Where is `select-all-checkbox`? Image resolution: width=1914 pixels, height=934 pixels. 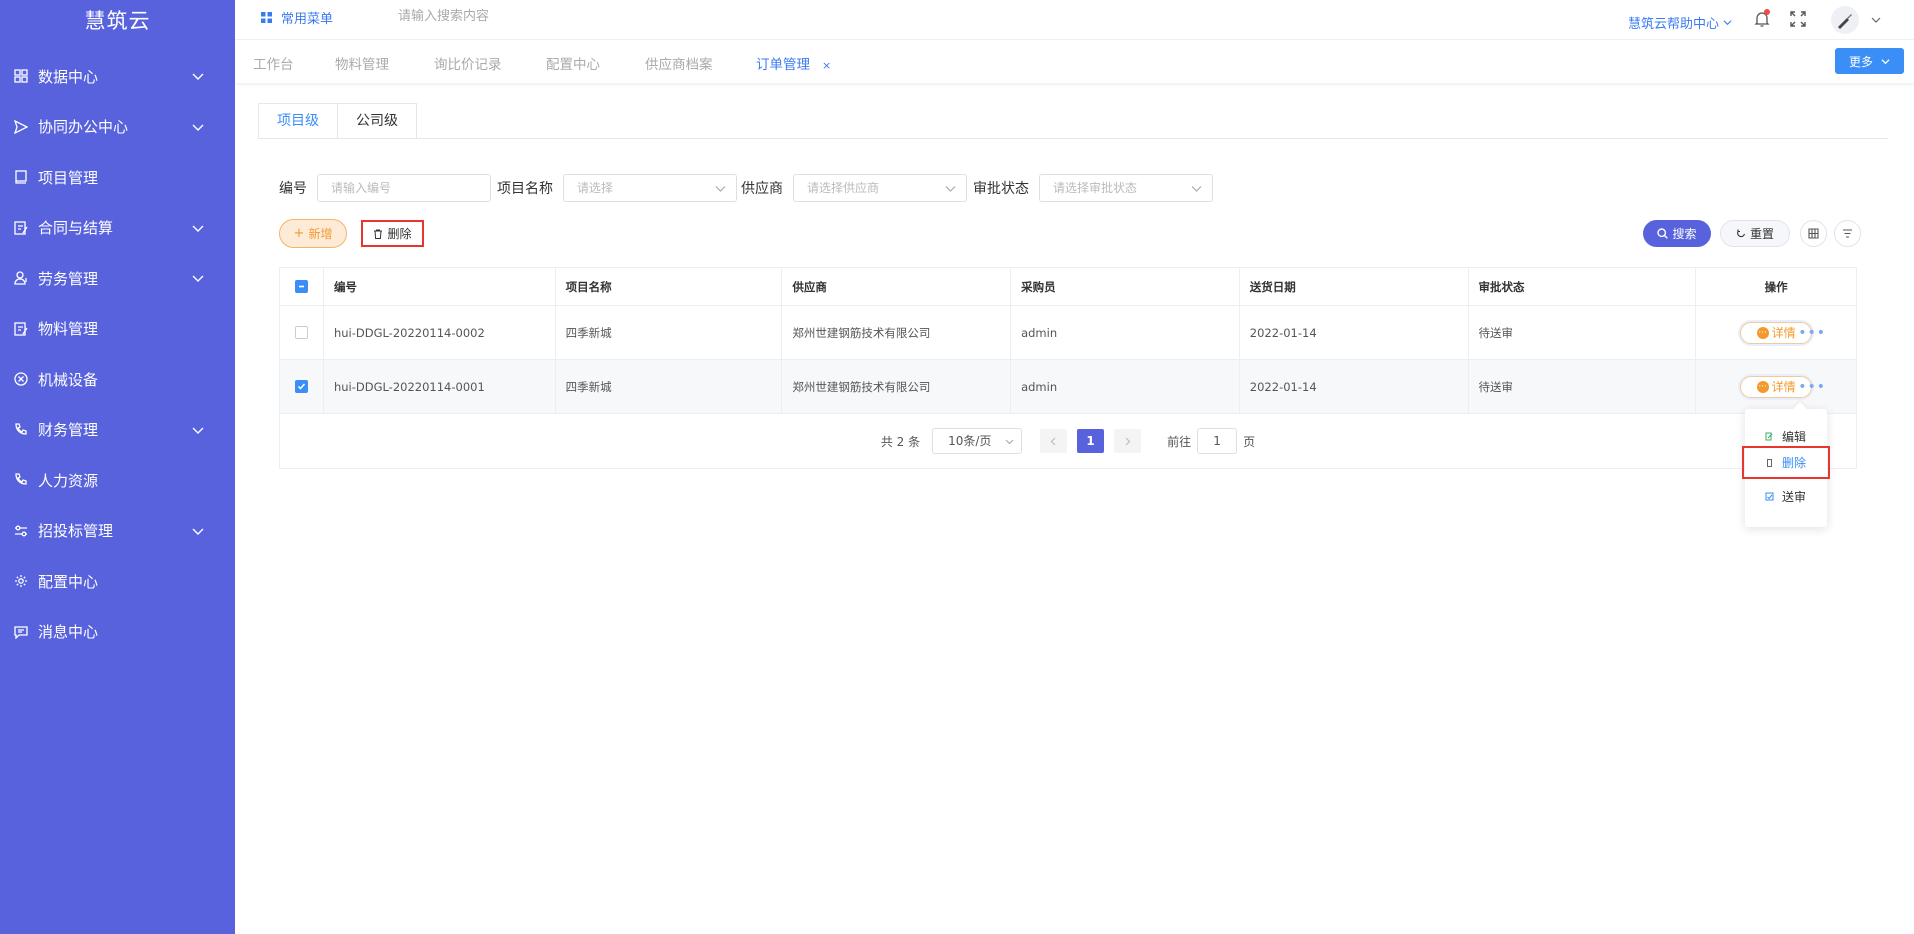 select-all-checkbox is located at coordinates (301, 286).